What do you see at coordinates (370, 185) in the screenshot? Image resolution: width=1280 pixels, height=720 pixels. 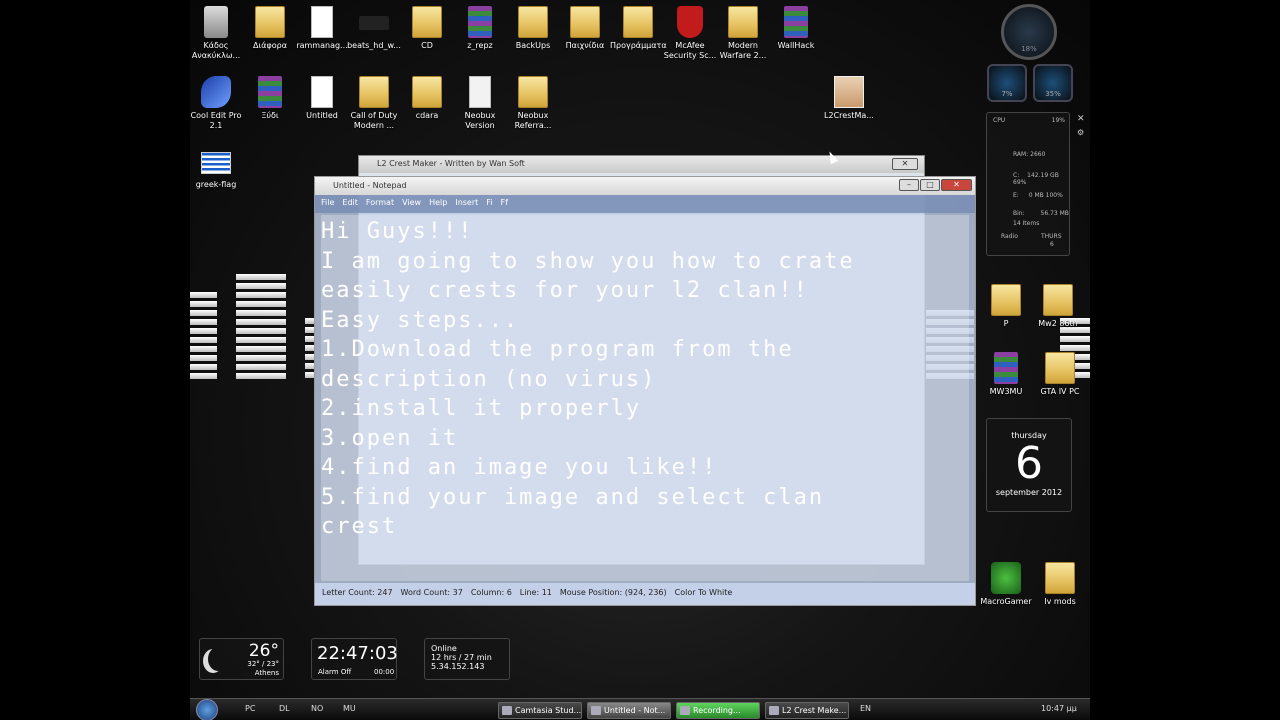 I see `notepad-title: Untitled - Notepad` at bounding box center [370, 185].